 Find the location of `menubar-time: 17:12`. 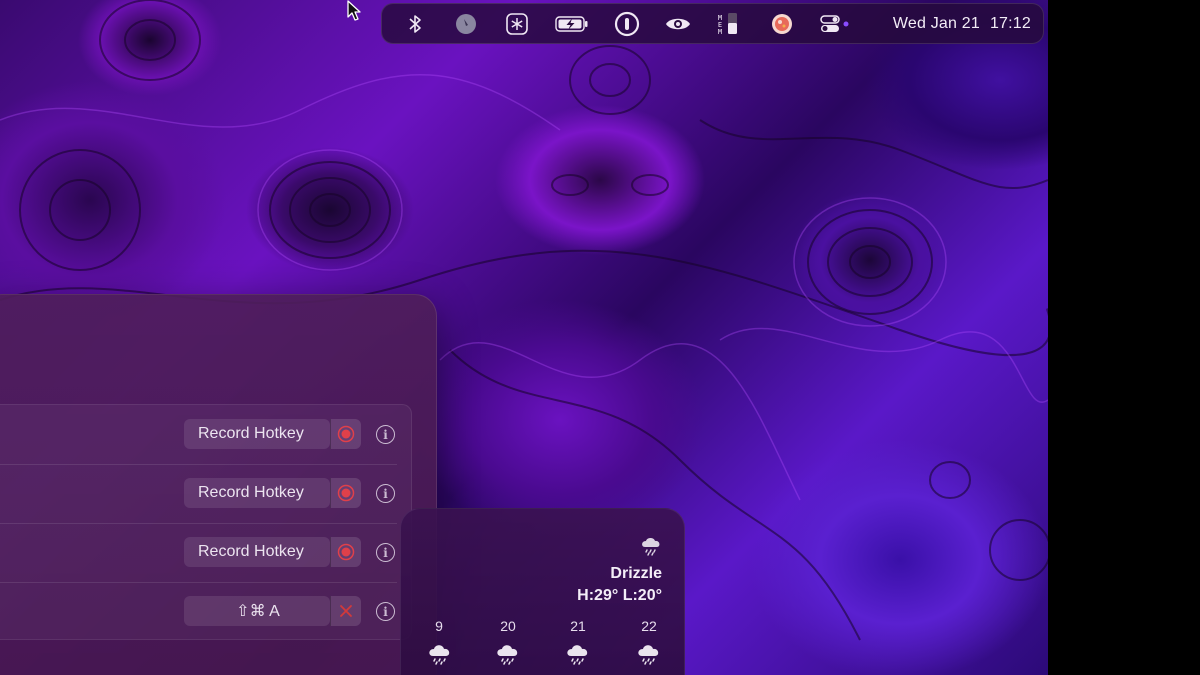

menubar-time: 17:12 is located at coordinates (1010, 23).